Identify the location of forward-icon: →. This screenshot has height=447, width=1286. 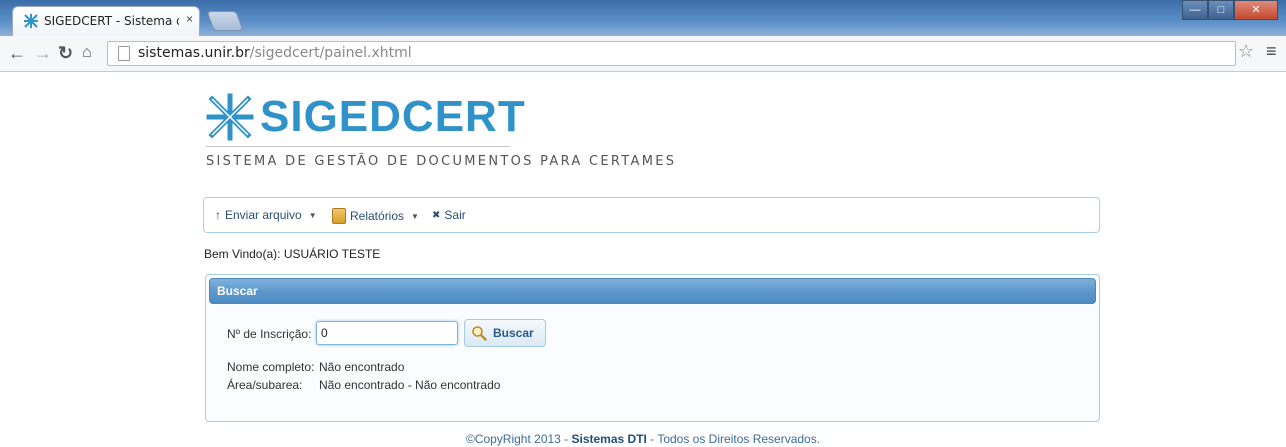
(43, 53).